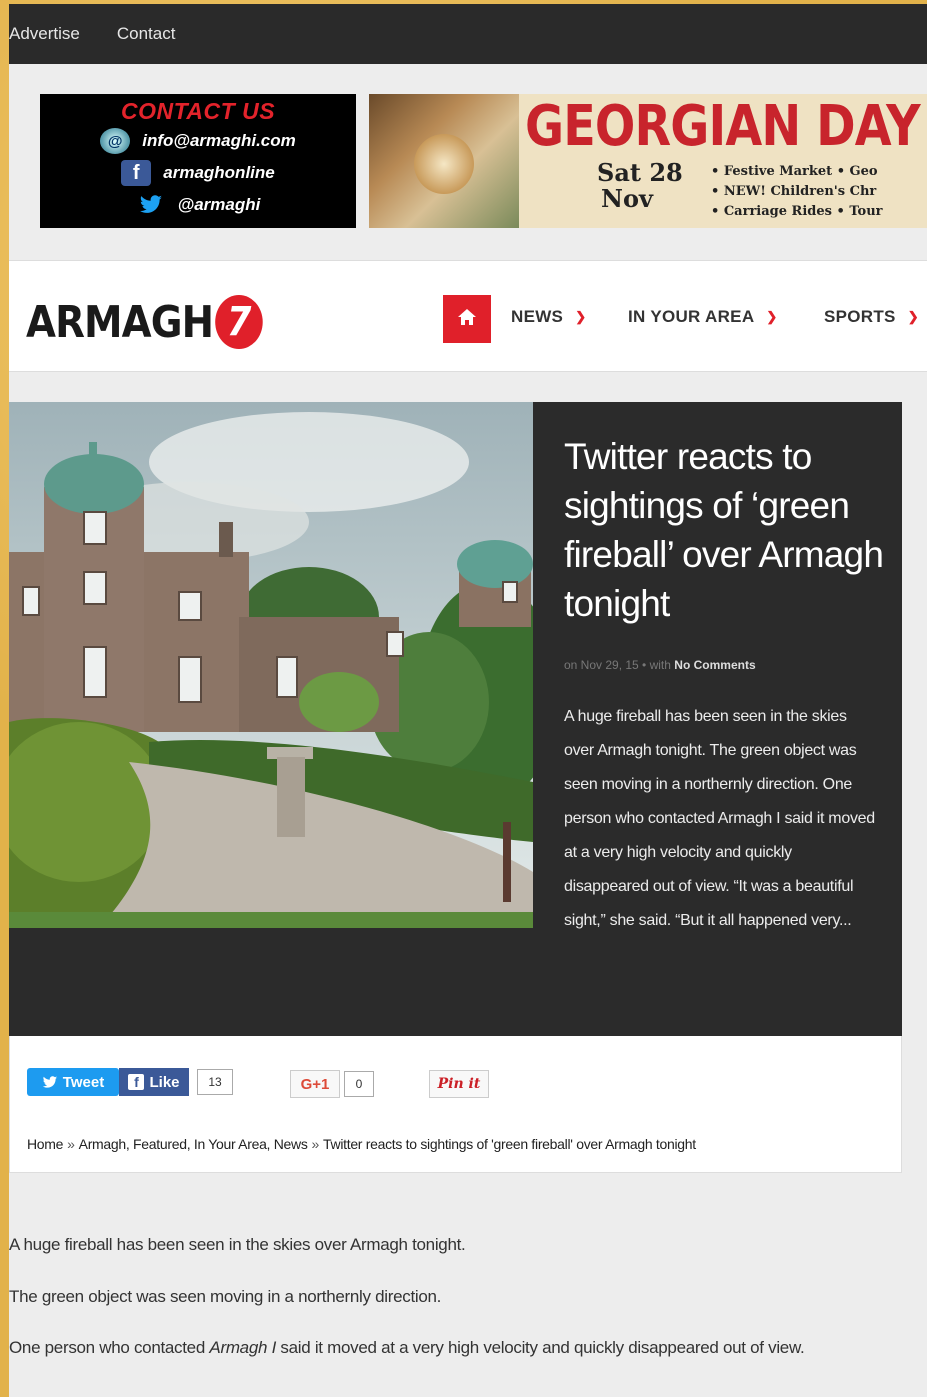 Image resolution: width=927 pixels, height=1397 pixels. What do you see at coordinates (83, 1082) in the screenshot?
I see `tweet-label: Tweet` at bounding box center [83, 1082].